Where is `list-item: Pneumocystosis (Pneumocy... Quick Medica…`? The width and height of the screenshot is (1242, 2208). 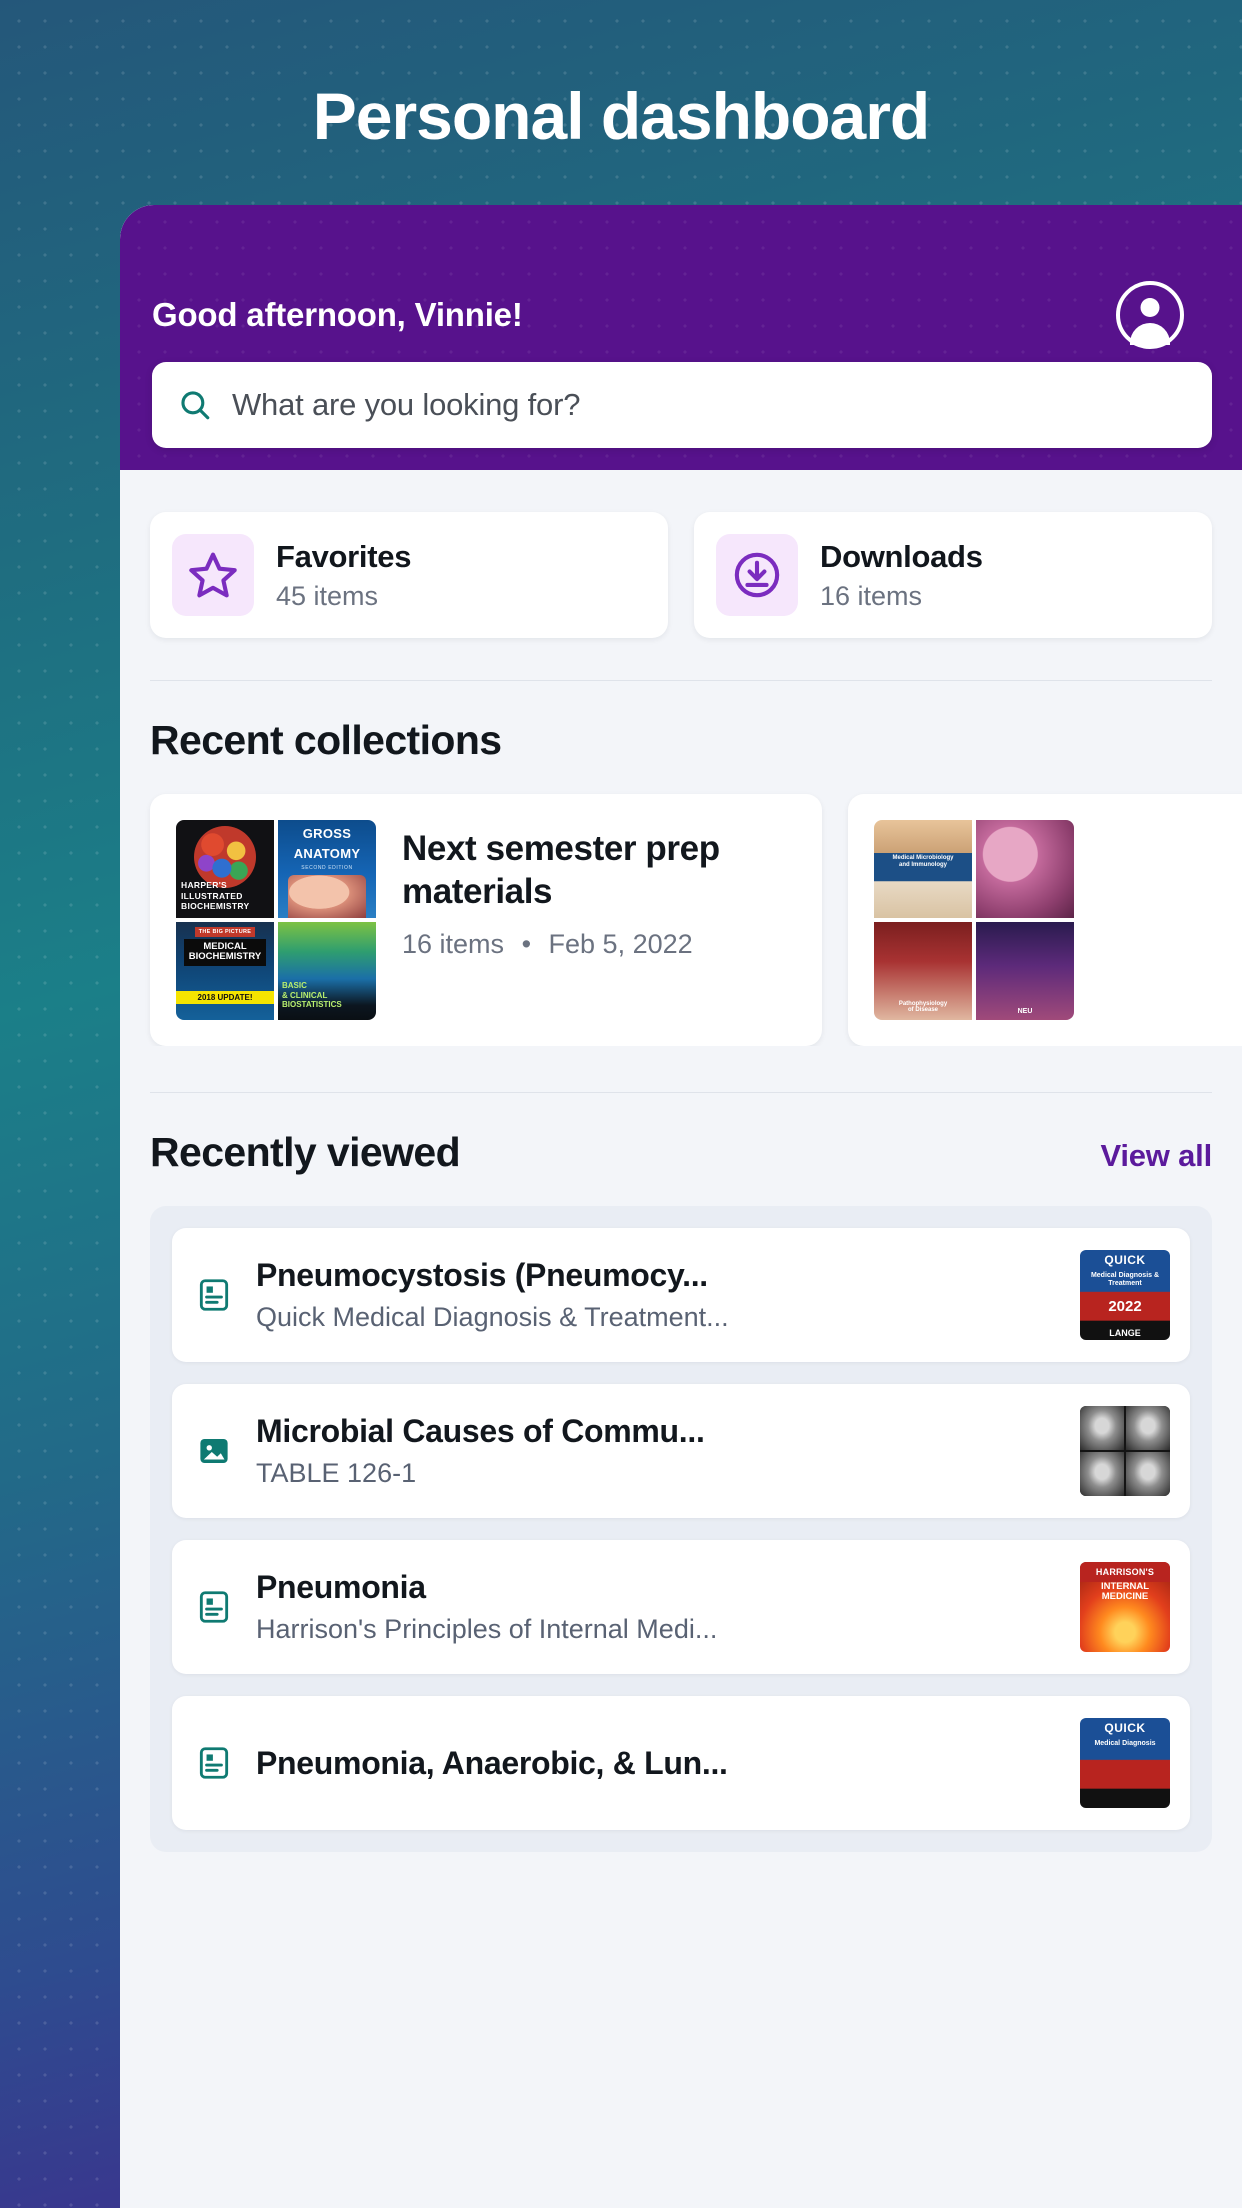
list-item: Pneumocystosis (Pneumocy... Quick Medica… is located at coordinates (681, 1295).